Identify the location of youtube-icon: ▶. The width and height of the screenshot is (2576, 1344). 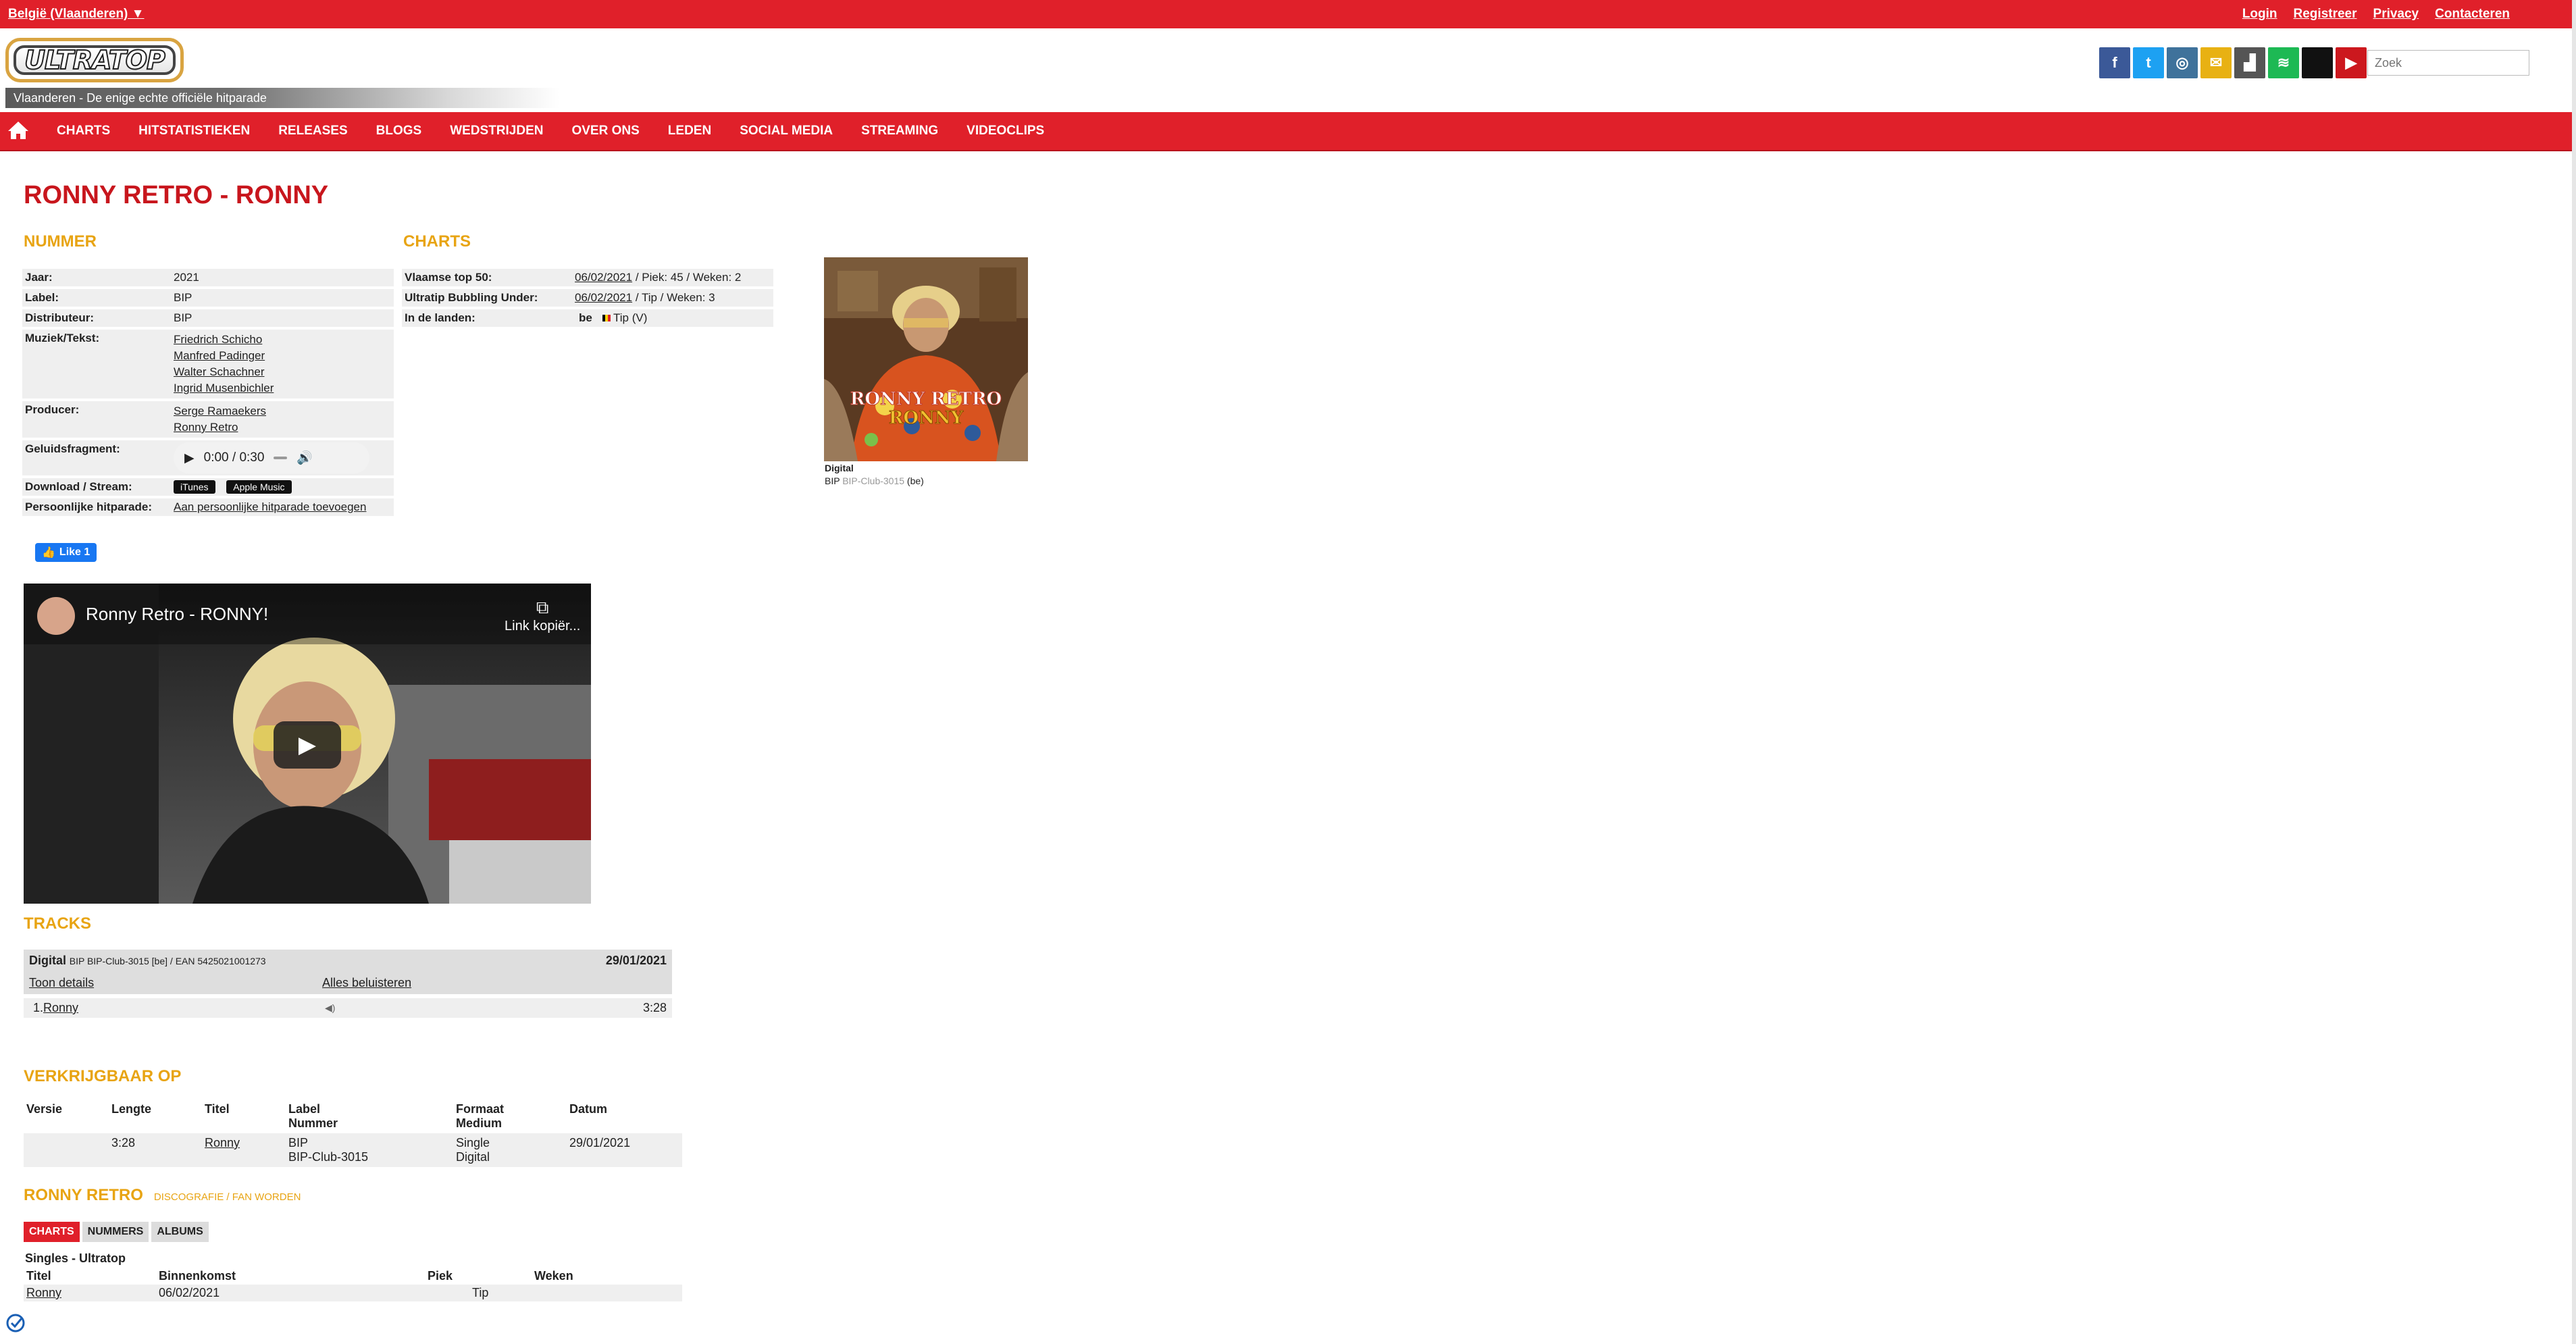
(2351, 62).